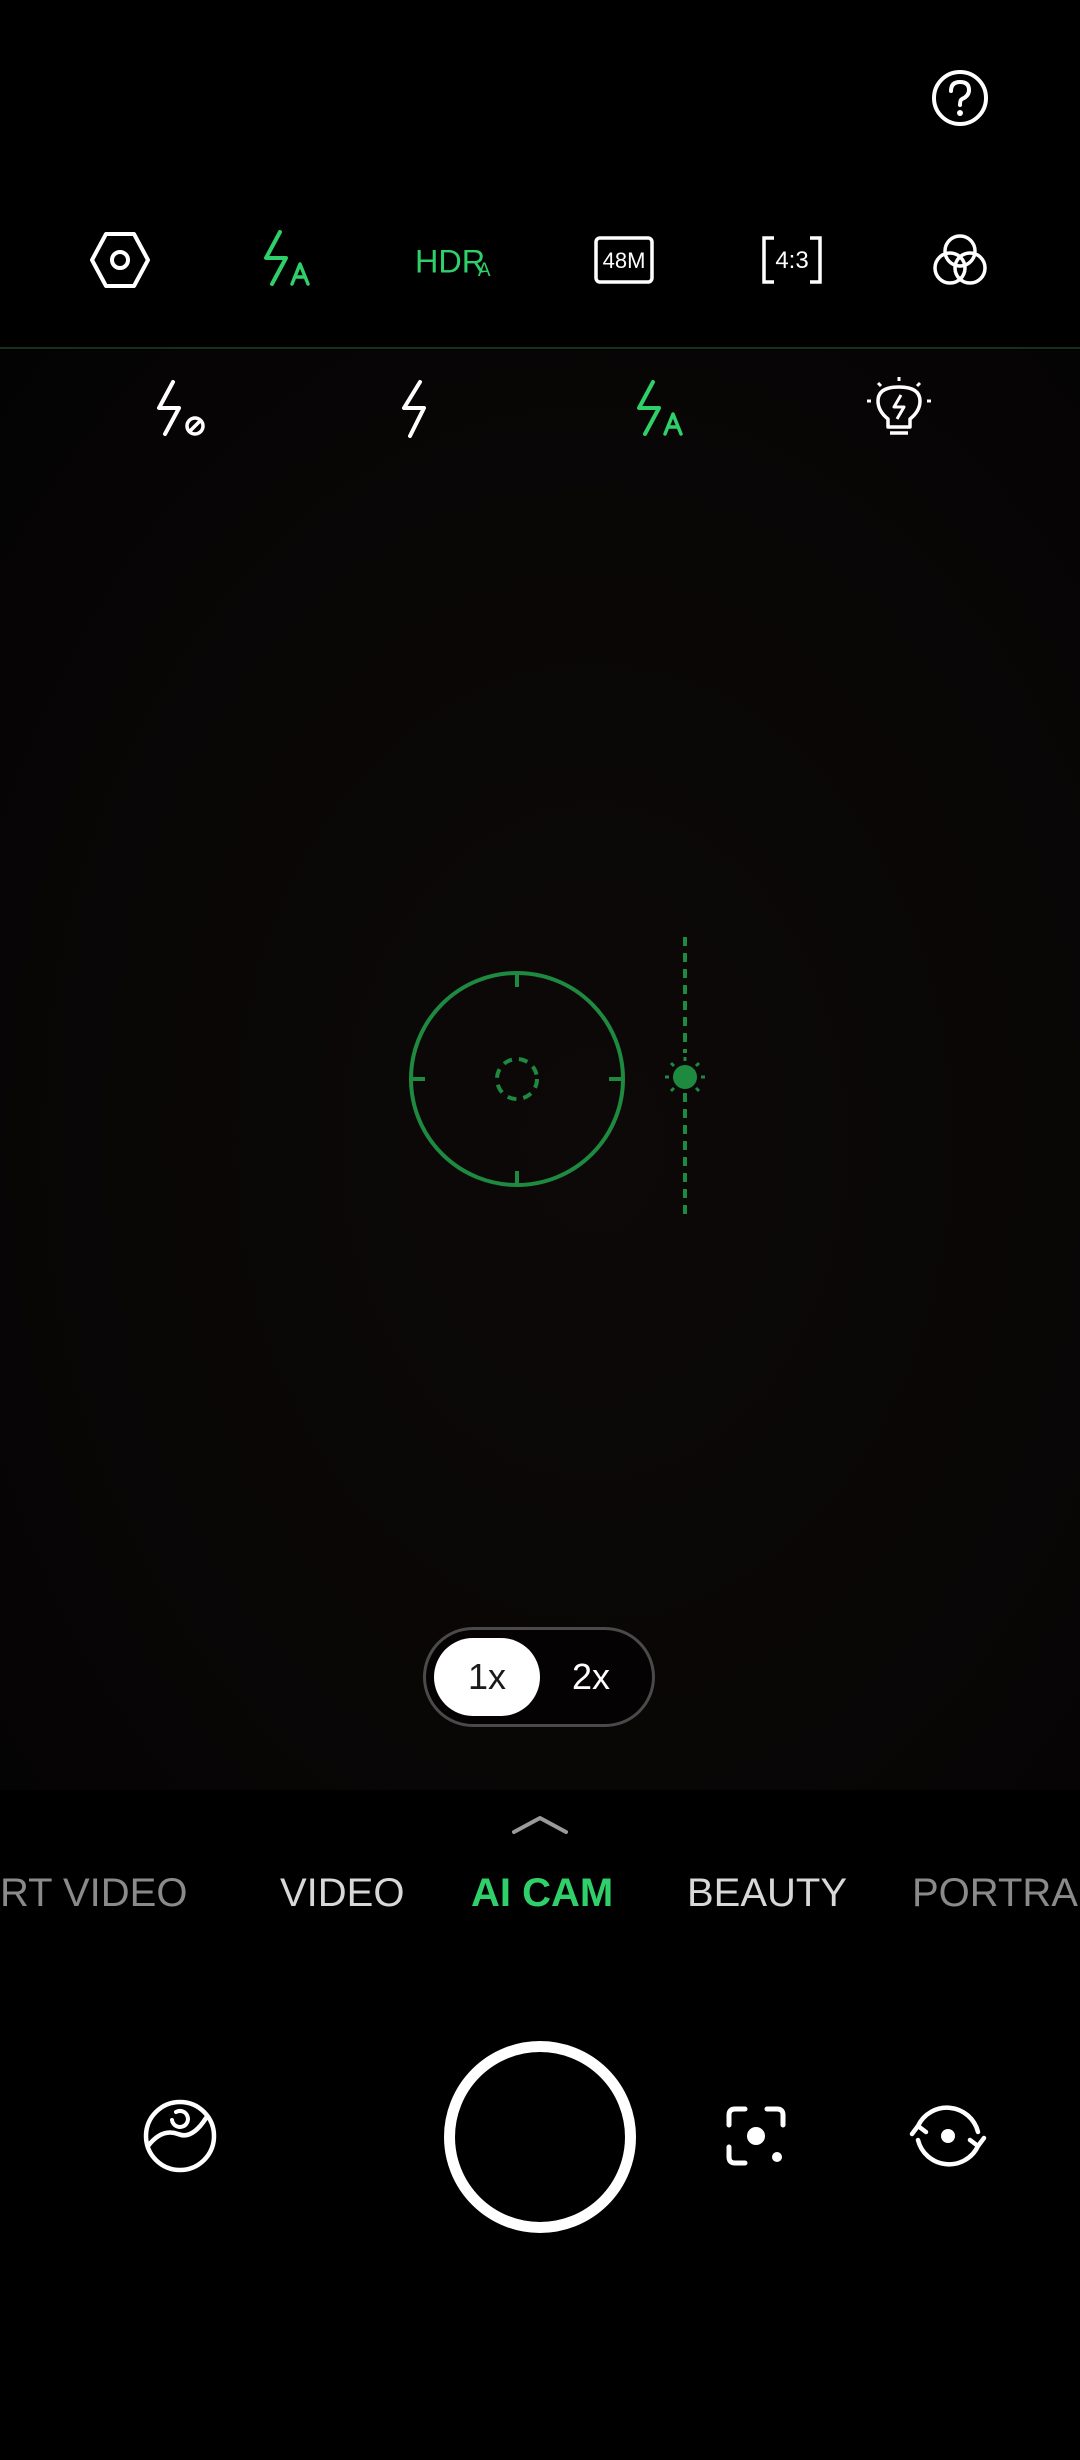  I want to click on hdr-auto-icon: HDR A, so click(453, 262).